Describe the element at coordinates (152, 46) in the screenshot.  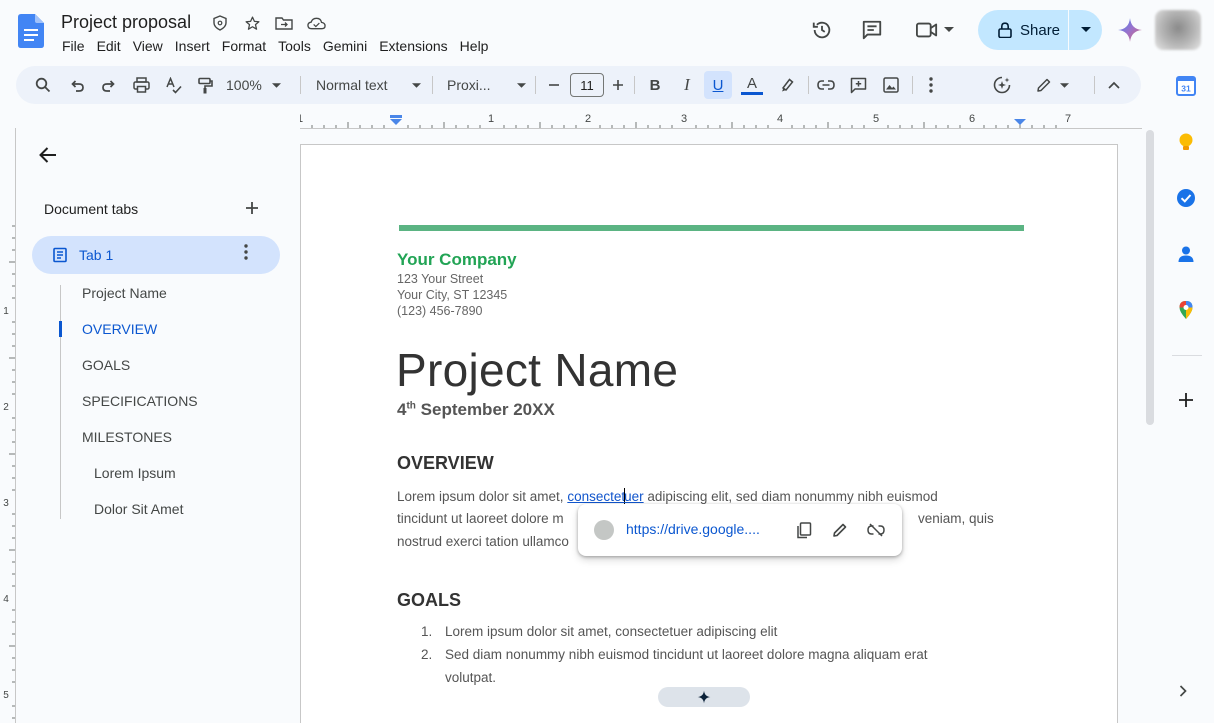
I see `menu-view: View` at that location.